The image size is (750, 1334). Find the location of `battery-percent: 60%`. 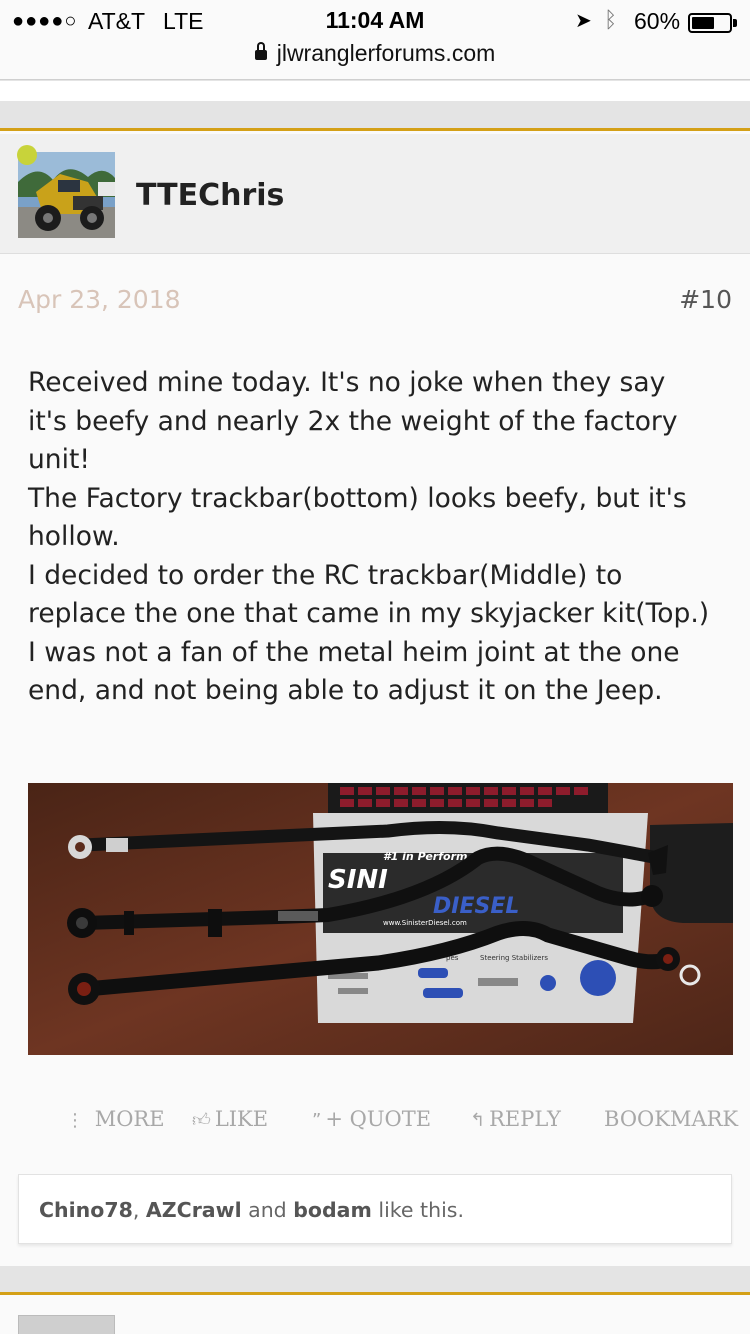

battery-percent: 60% is located at coordinates (657, 21).